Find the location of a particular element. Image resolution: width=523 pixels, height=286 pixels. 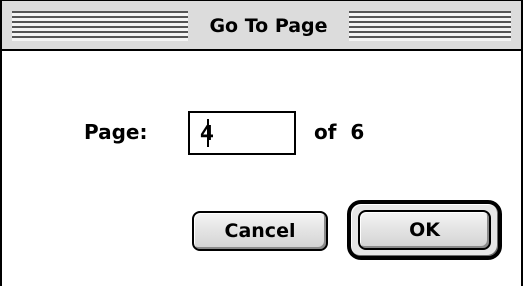

title-bar-stripes-left is located at coordinates (100, 26).